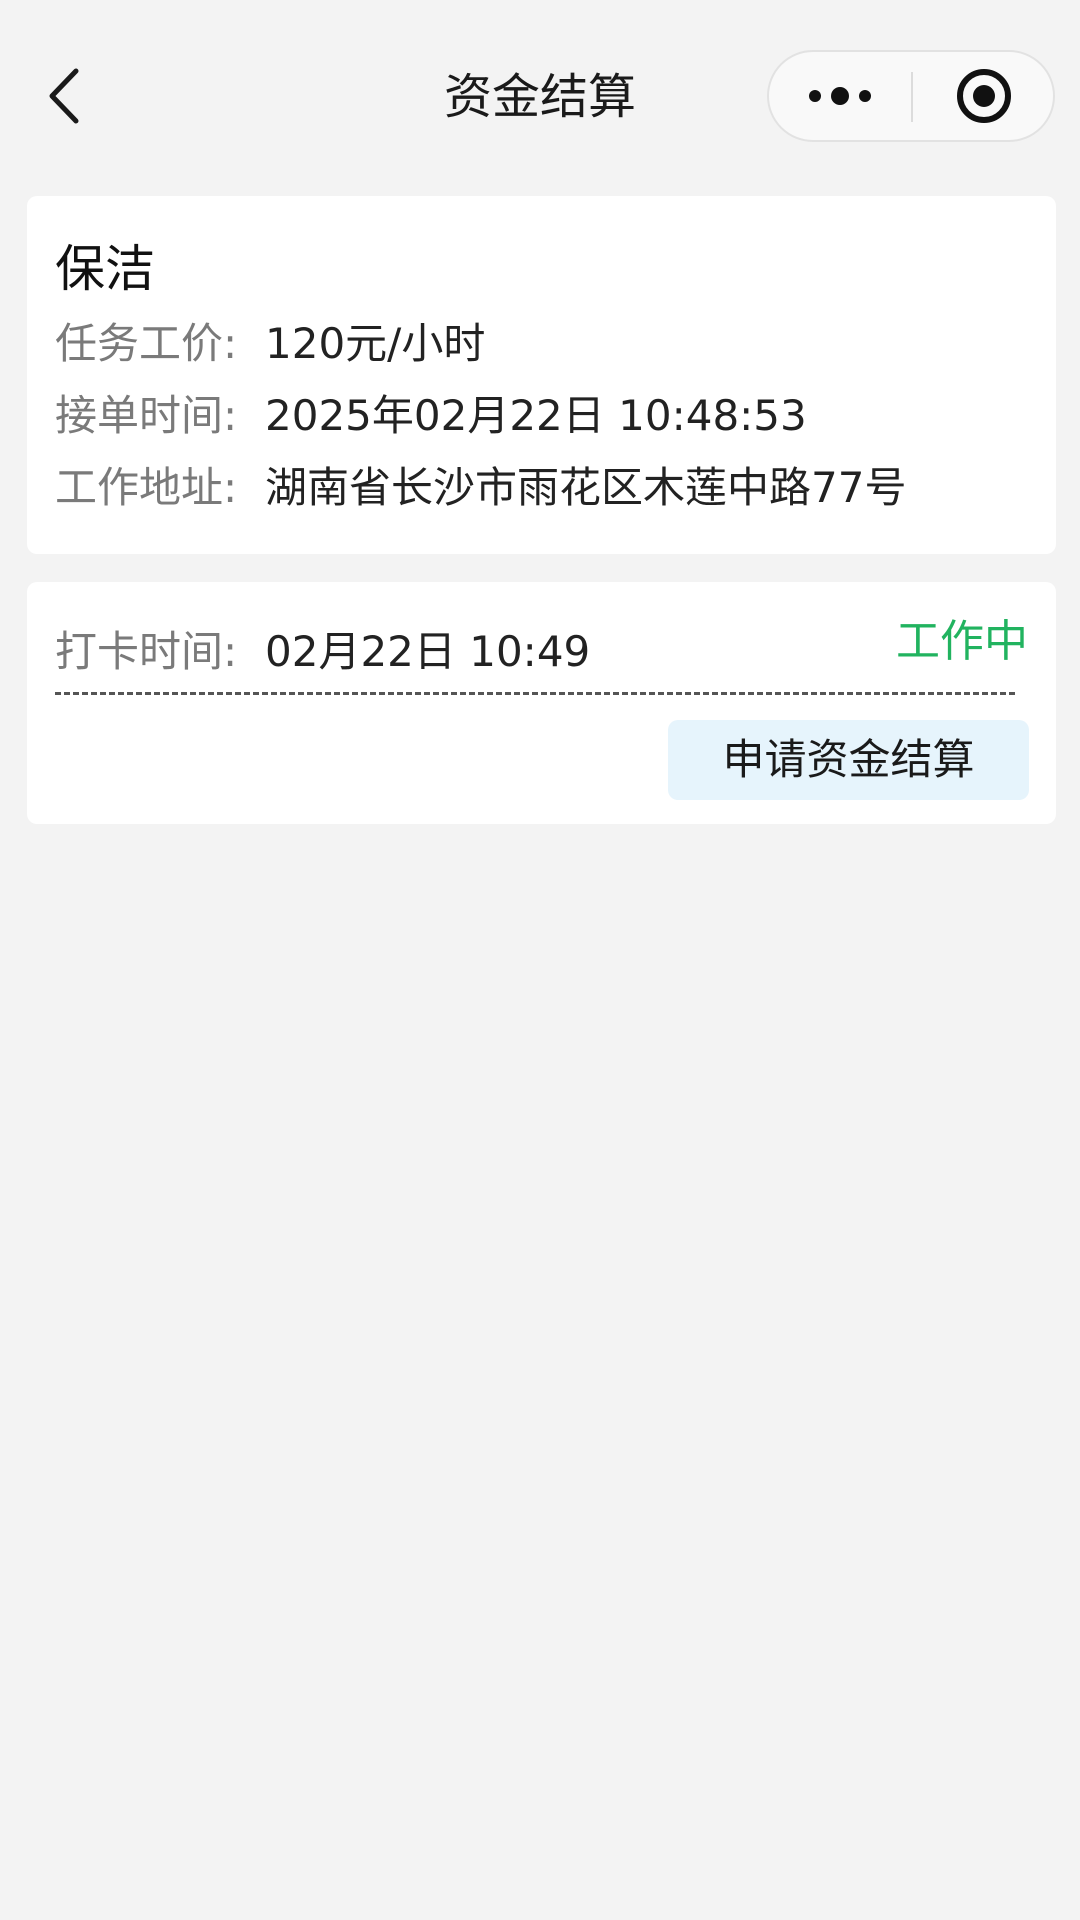  I want to click on navigation-bar: 资金结算, so click(540, 85).